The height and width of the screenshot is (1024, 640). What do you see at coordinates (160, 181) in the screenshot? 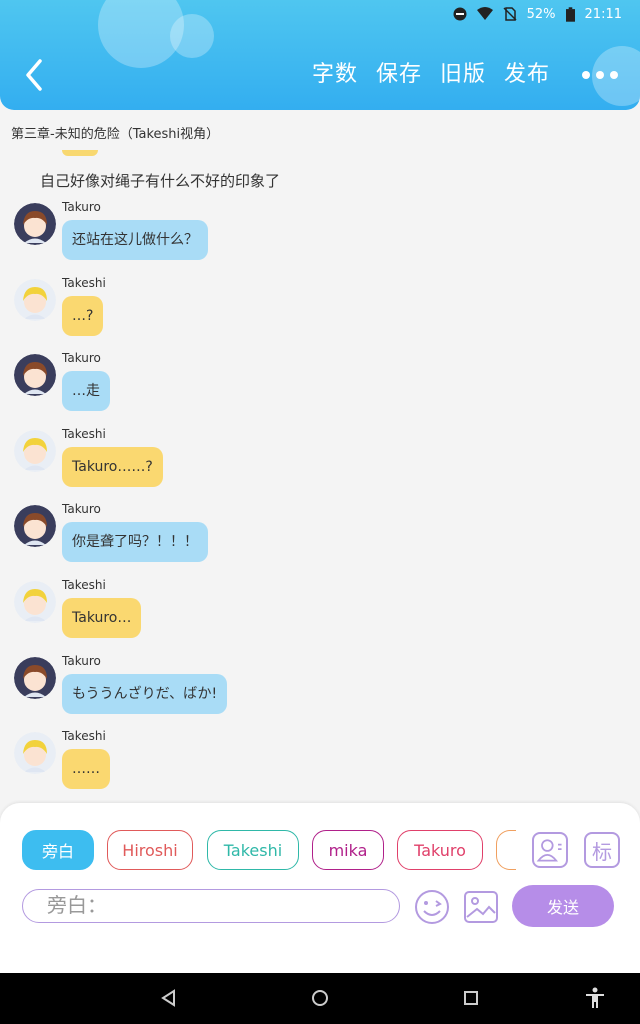
I see `narration-text: 自己好像对绳子有什么不好的印象了` at bounding box center [160, 181].